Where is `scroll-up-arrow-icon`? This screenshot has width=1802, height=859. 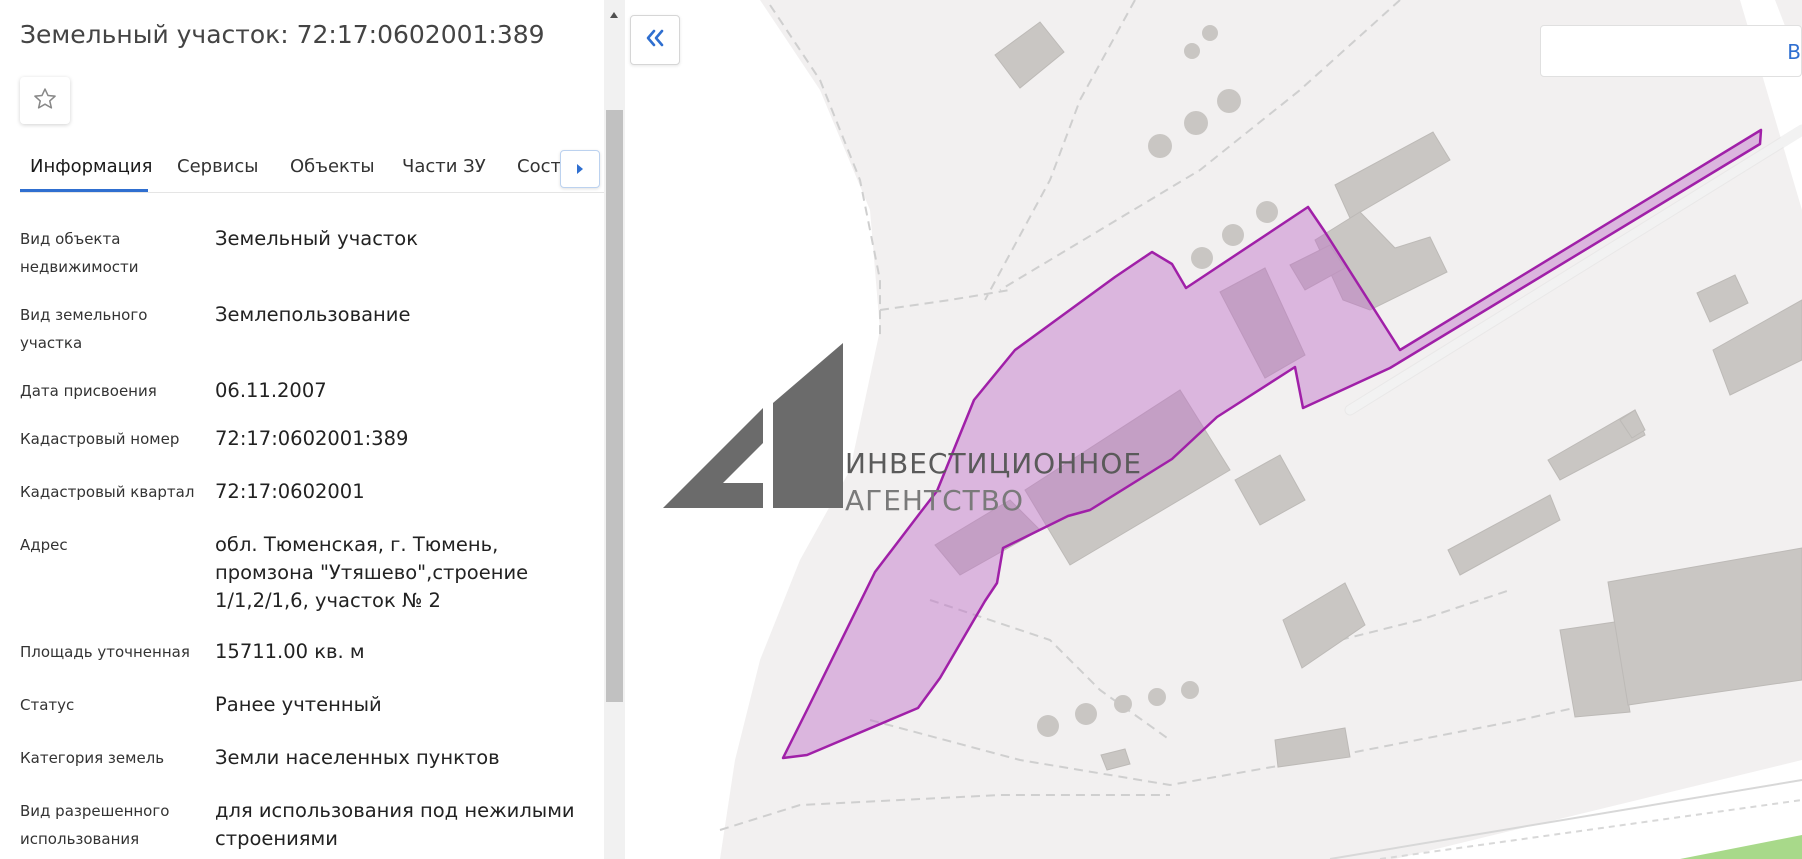
scroll-up-arrow-icon is located at coordinates (614, 15).